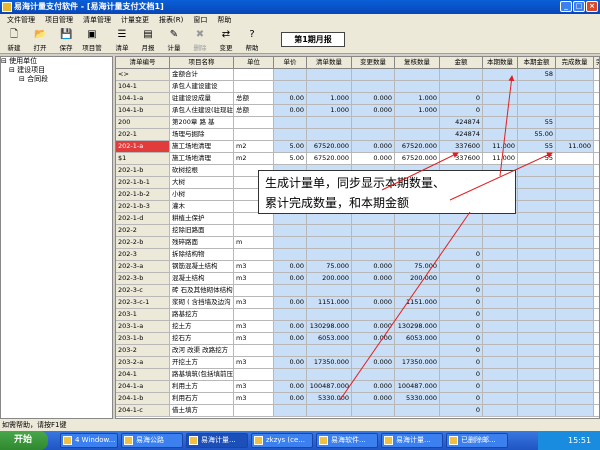 This screenshot has width=600, height=450. I want to click on table-cell: 挖石方, so click(202, 339).